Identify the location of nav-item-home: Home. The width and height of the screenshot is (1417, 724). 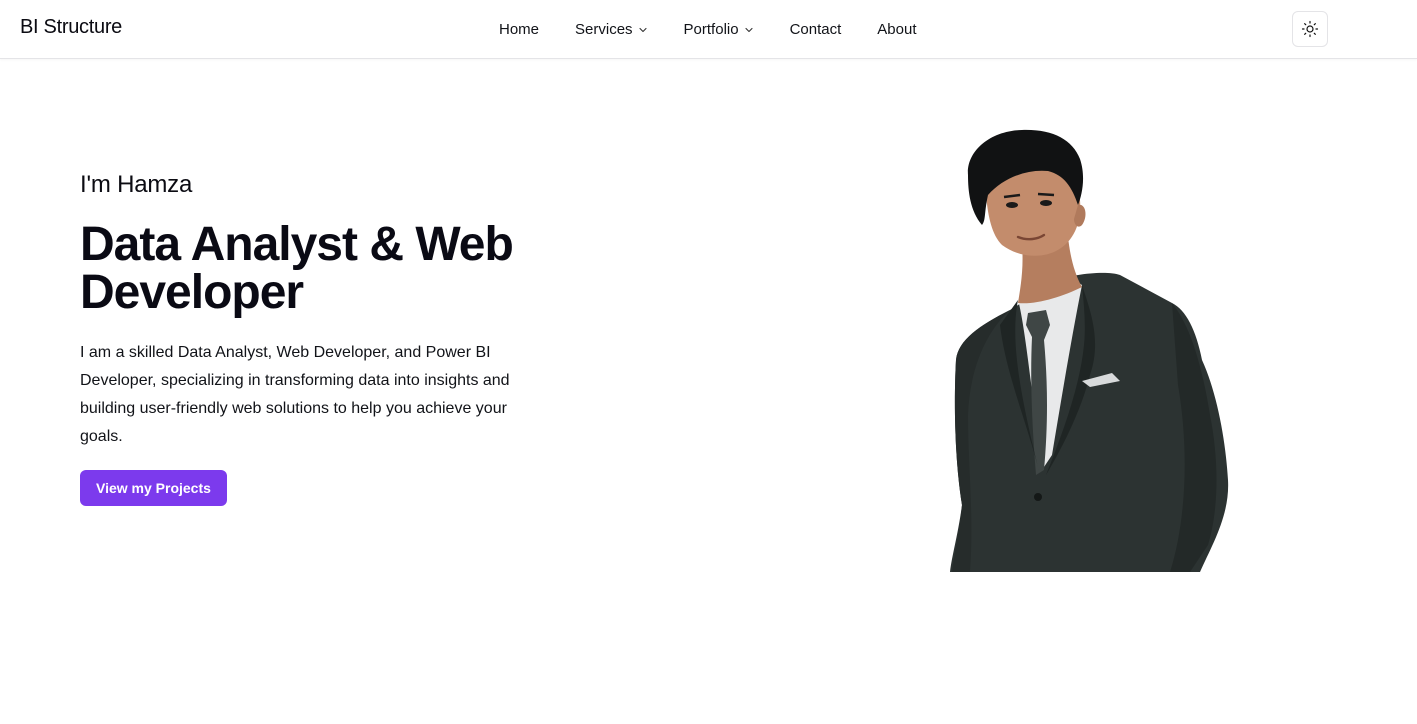
(519, 29).